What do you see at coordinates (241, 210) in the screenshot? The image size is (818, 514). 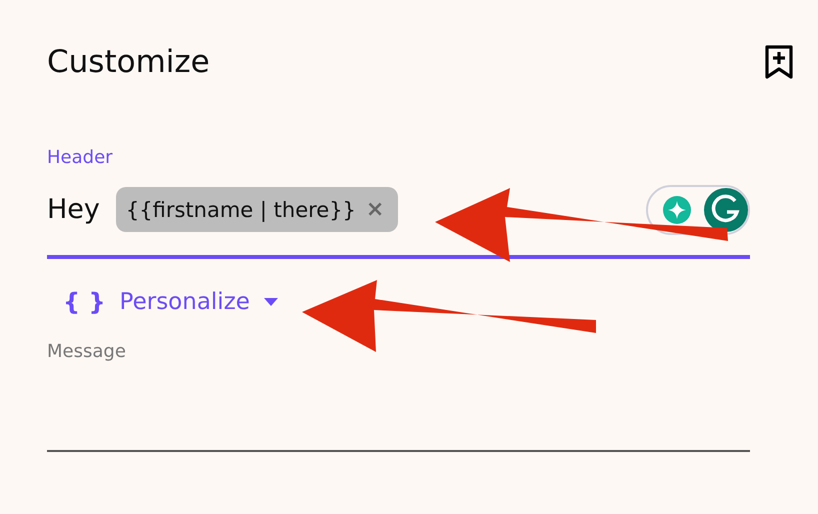 I see `token-text: {{firstname | there}}` at bounding box center [241, 210].